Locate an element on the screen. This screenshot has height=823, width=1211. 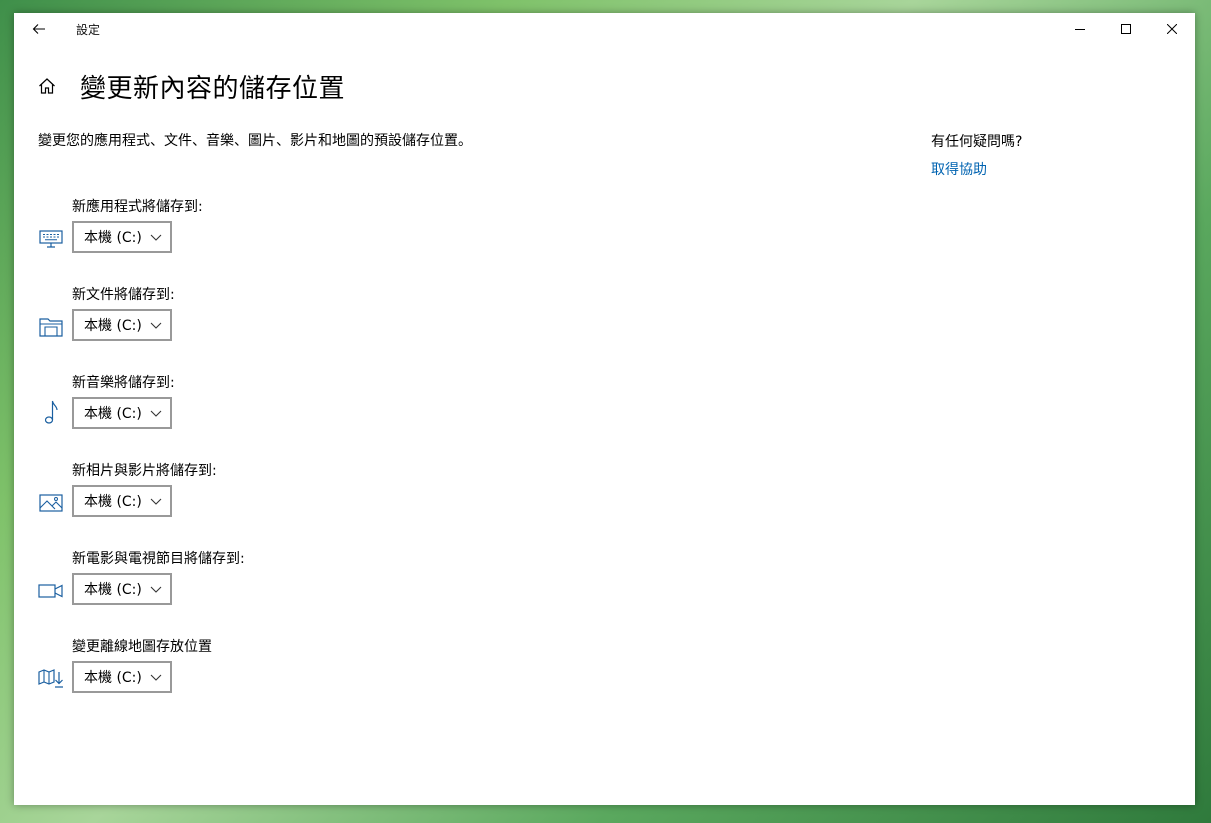
setting-label: 新電影與電視節目將儲存到: is located at coordinates (158, 559).